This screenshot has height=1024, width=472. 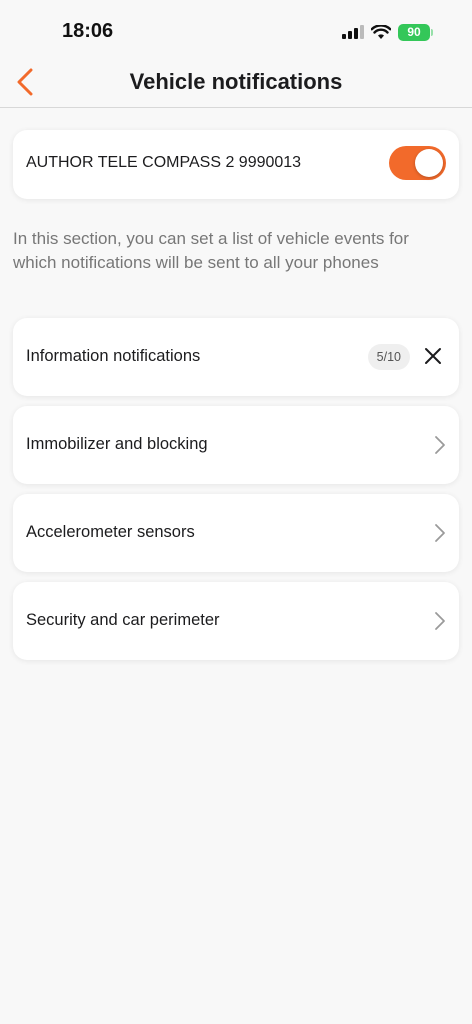 I want to click on count-badge: 5/10, so click(x=388, y=357).